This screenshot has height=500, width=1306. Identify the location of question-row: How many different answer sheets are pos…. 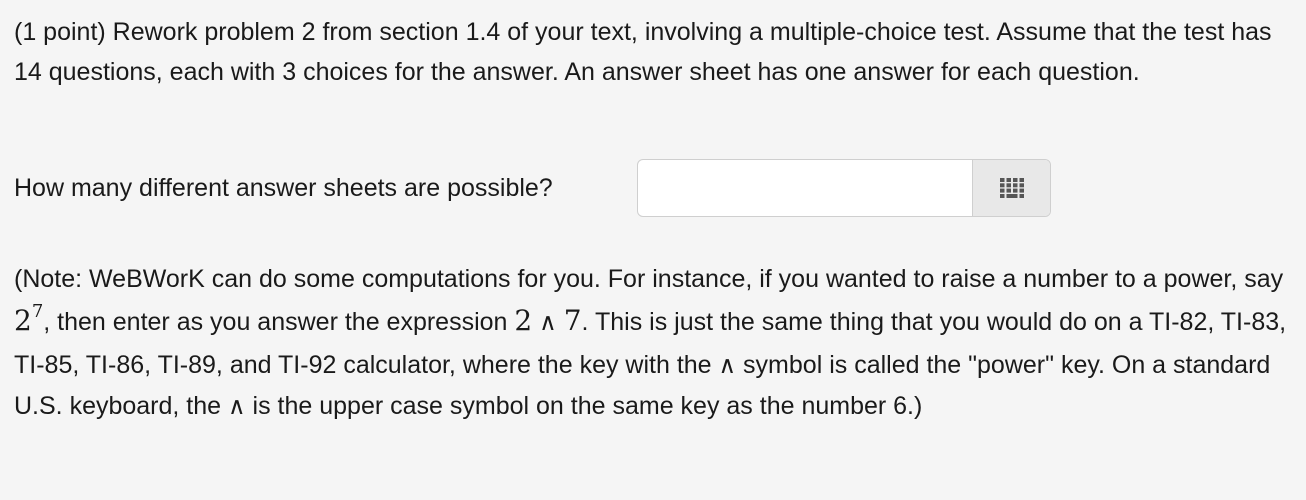
(283, 188).